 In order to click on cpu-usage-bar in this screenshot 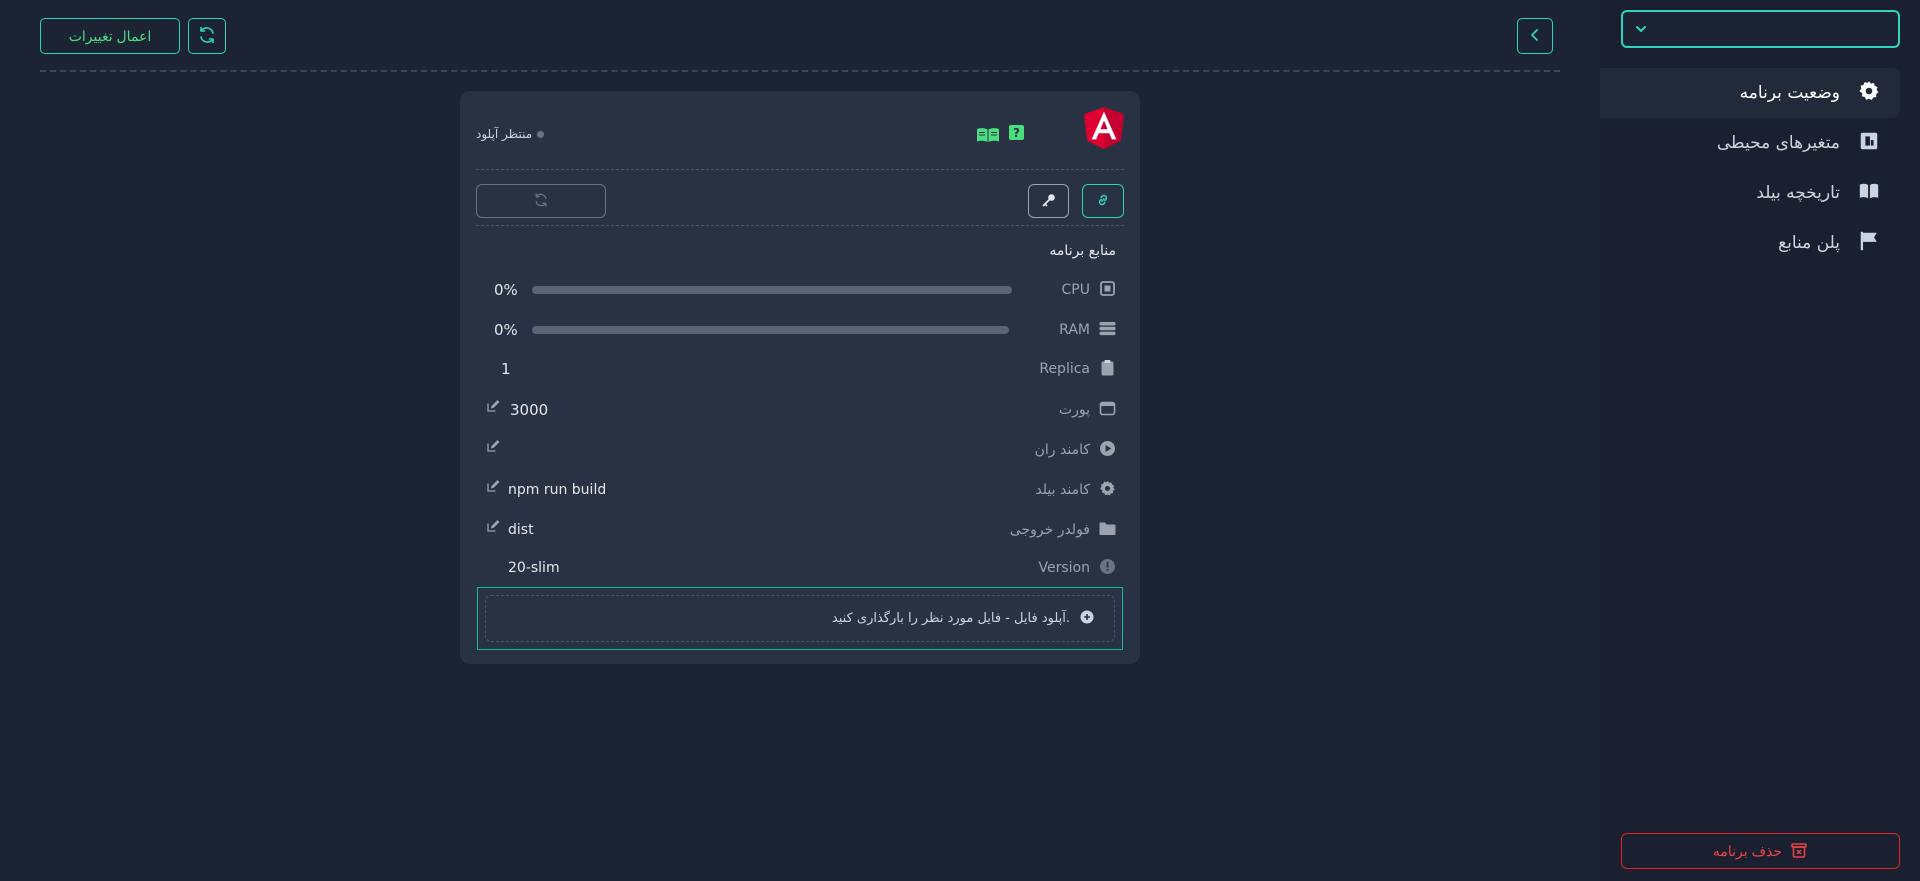, I will do `click(772, 290)`.